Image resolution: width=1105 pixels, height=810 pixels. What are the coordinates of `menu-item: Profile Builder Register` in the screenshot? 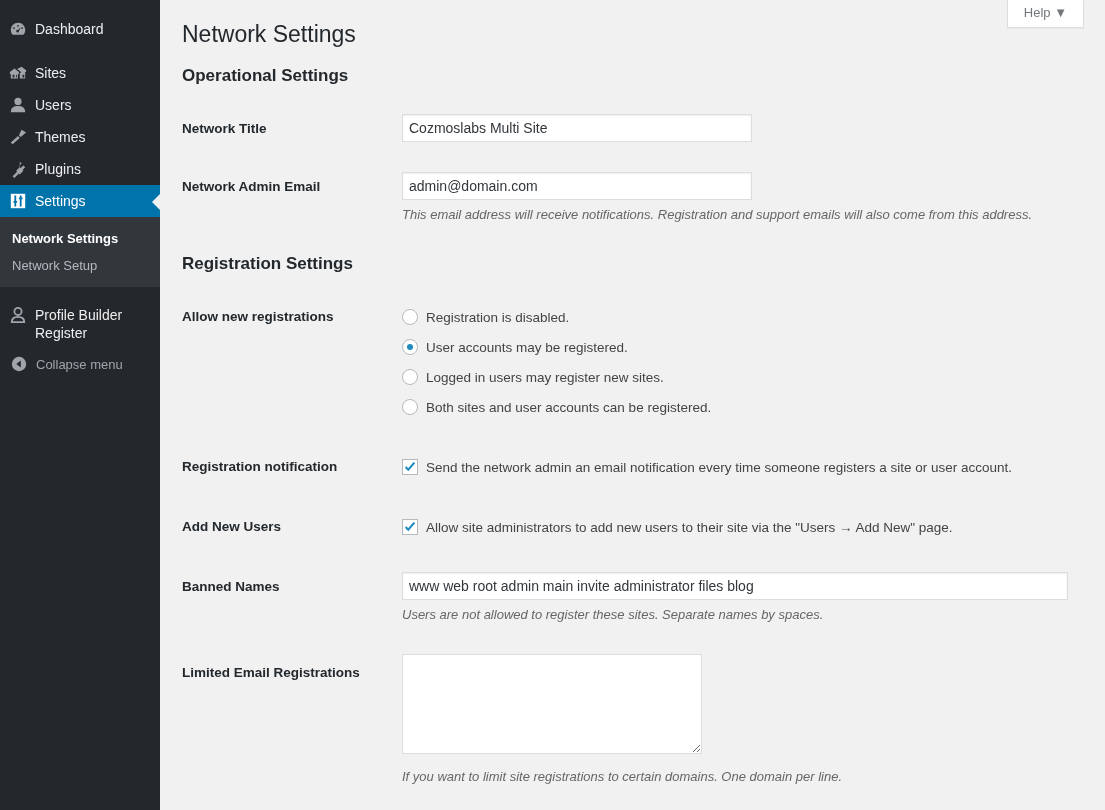 It's located at (80, 324).